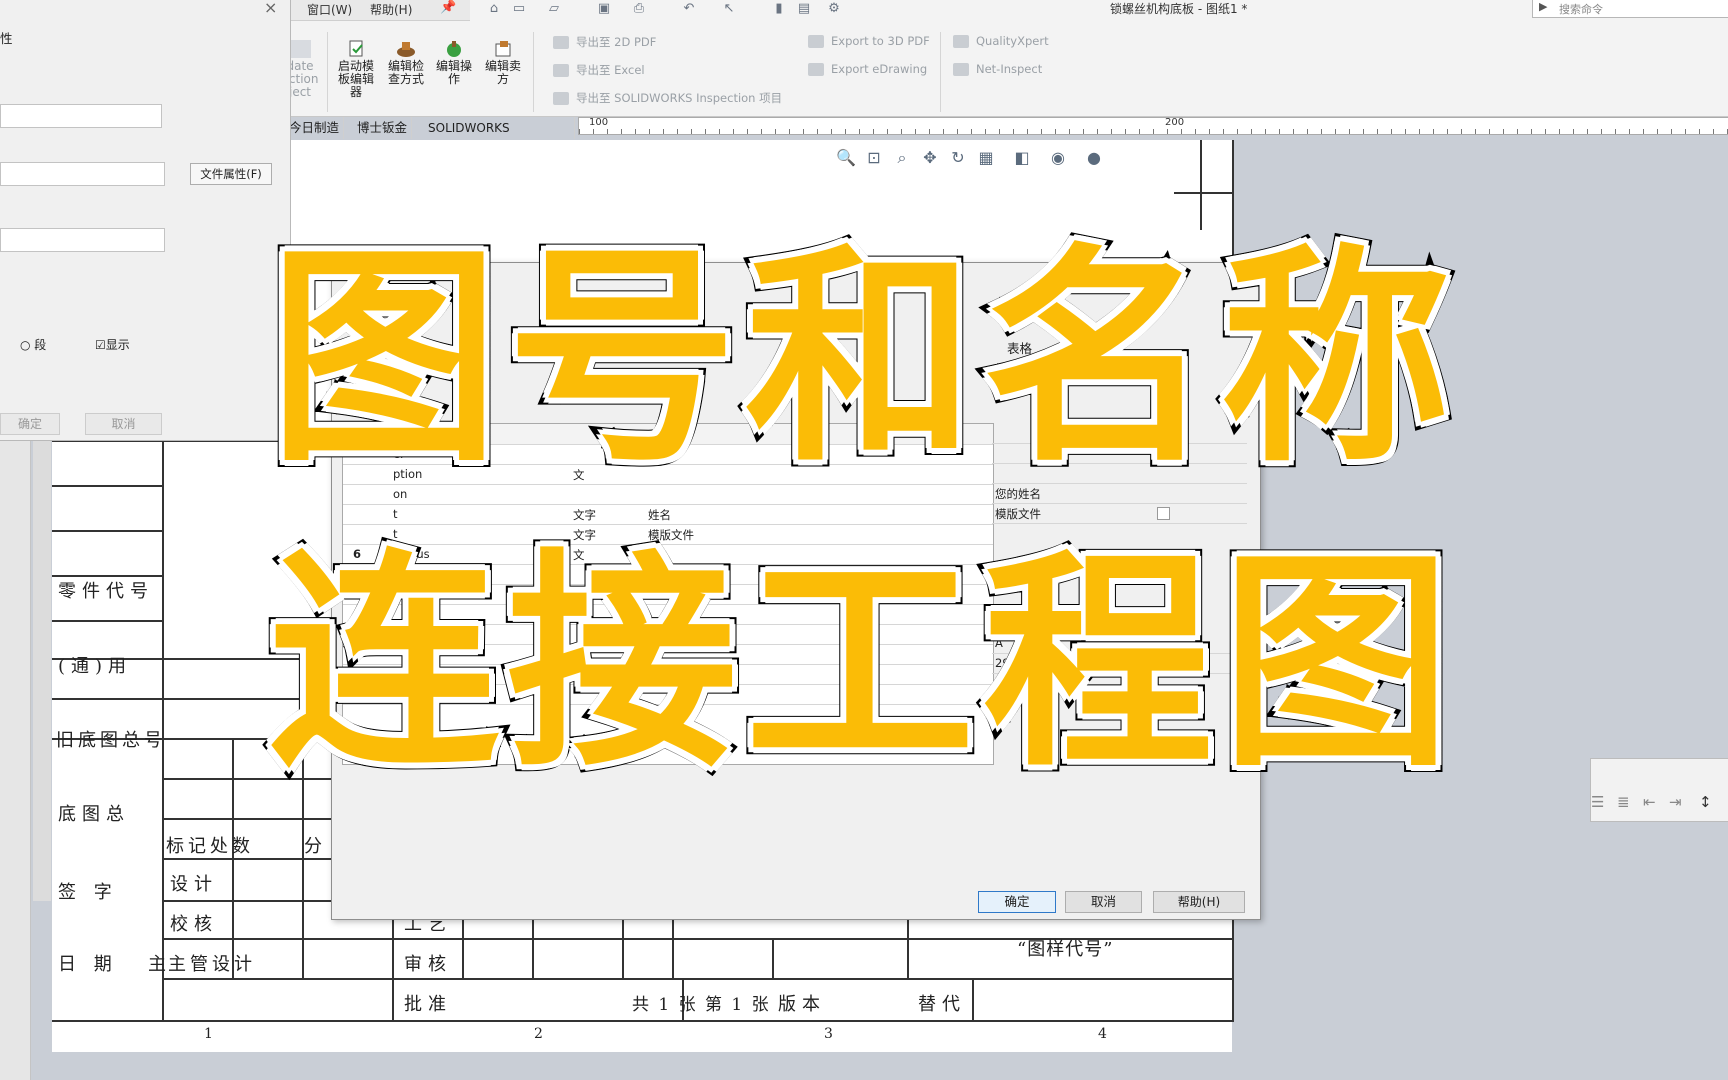 The image size is (1728, 1080). What do you see at coordinates (1058, 158) in the screenshot?
I see `hide-show-icon: ◉` at bounding box center [1058, 158].